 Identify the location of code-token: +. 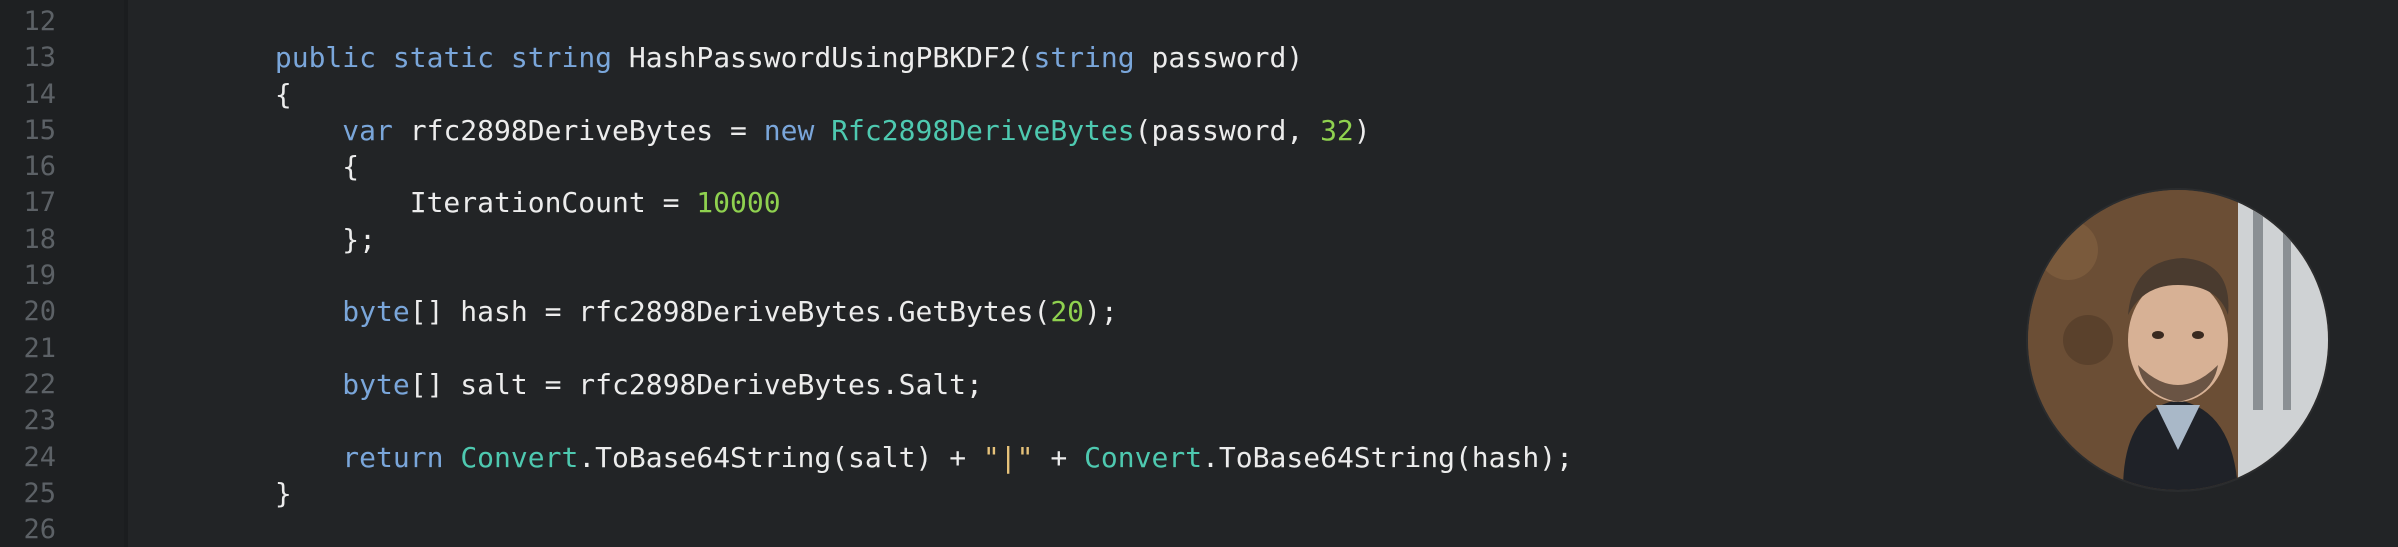
(1059, 457).